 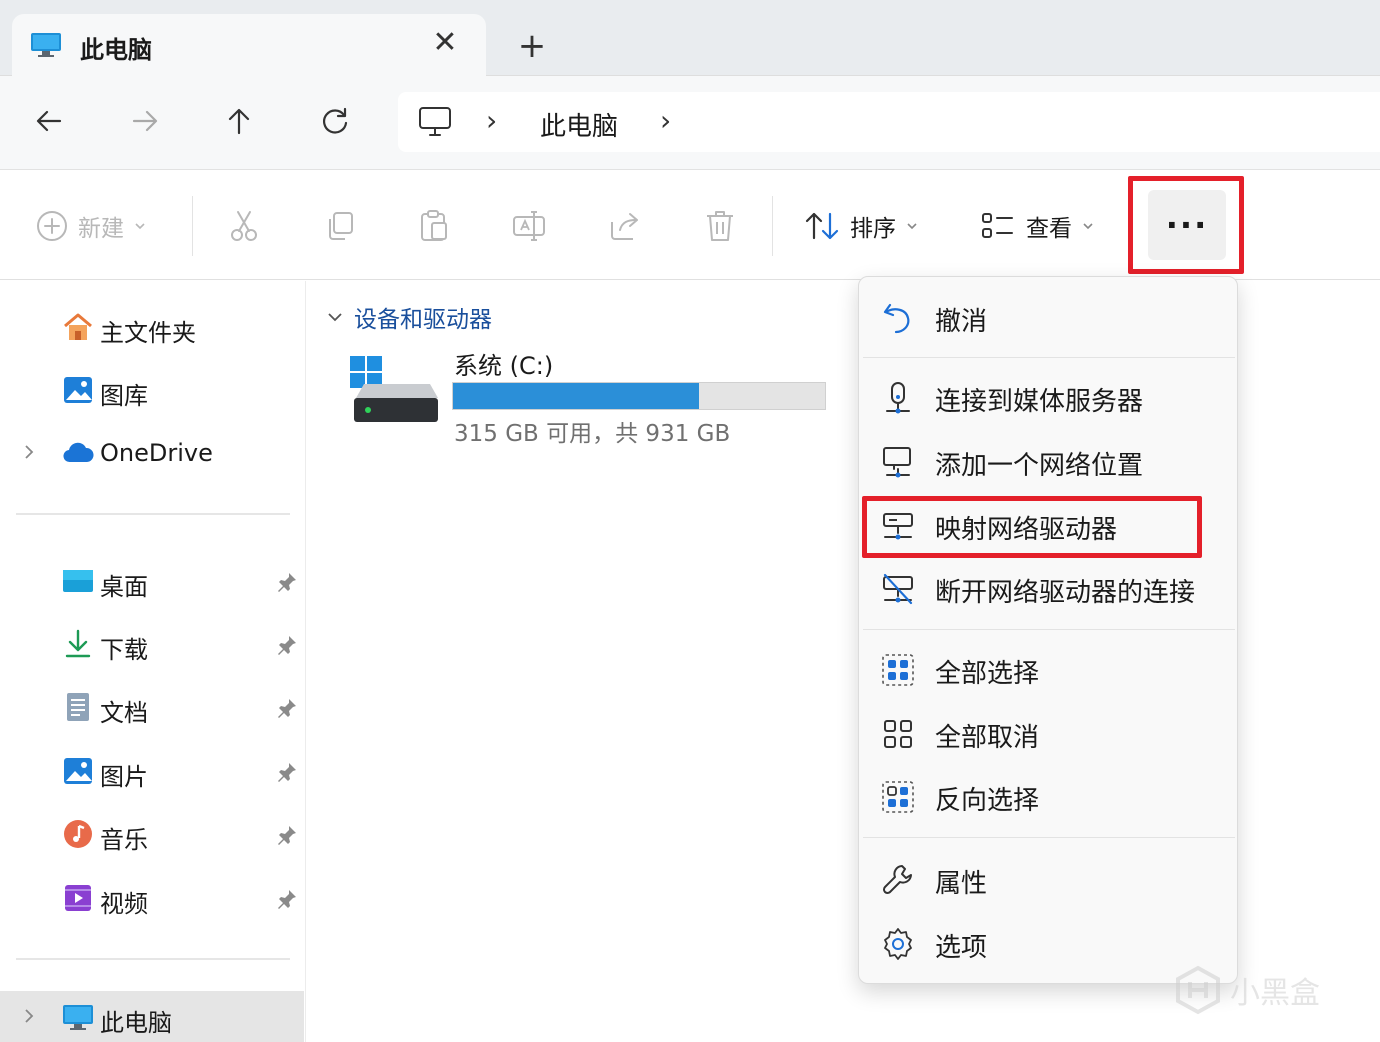 I want to click on menu-item-undo: 撤消, so click(x=1048, y=317).